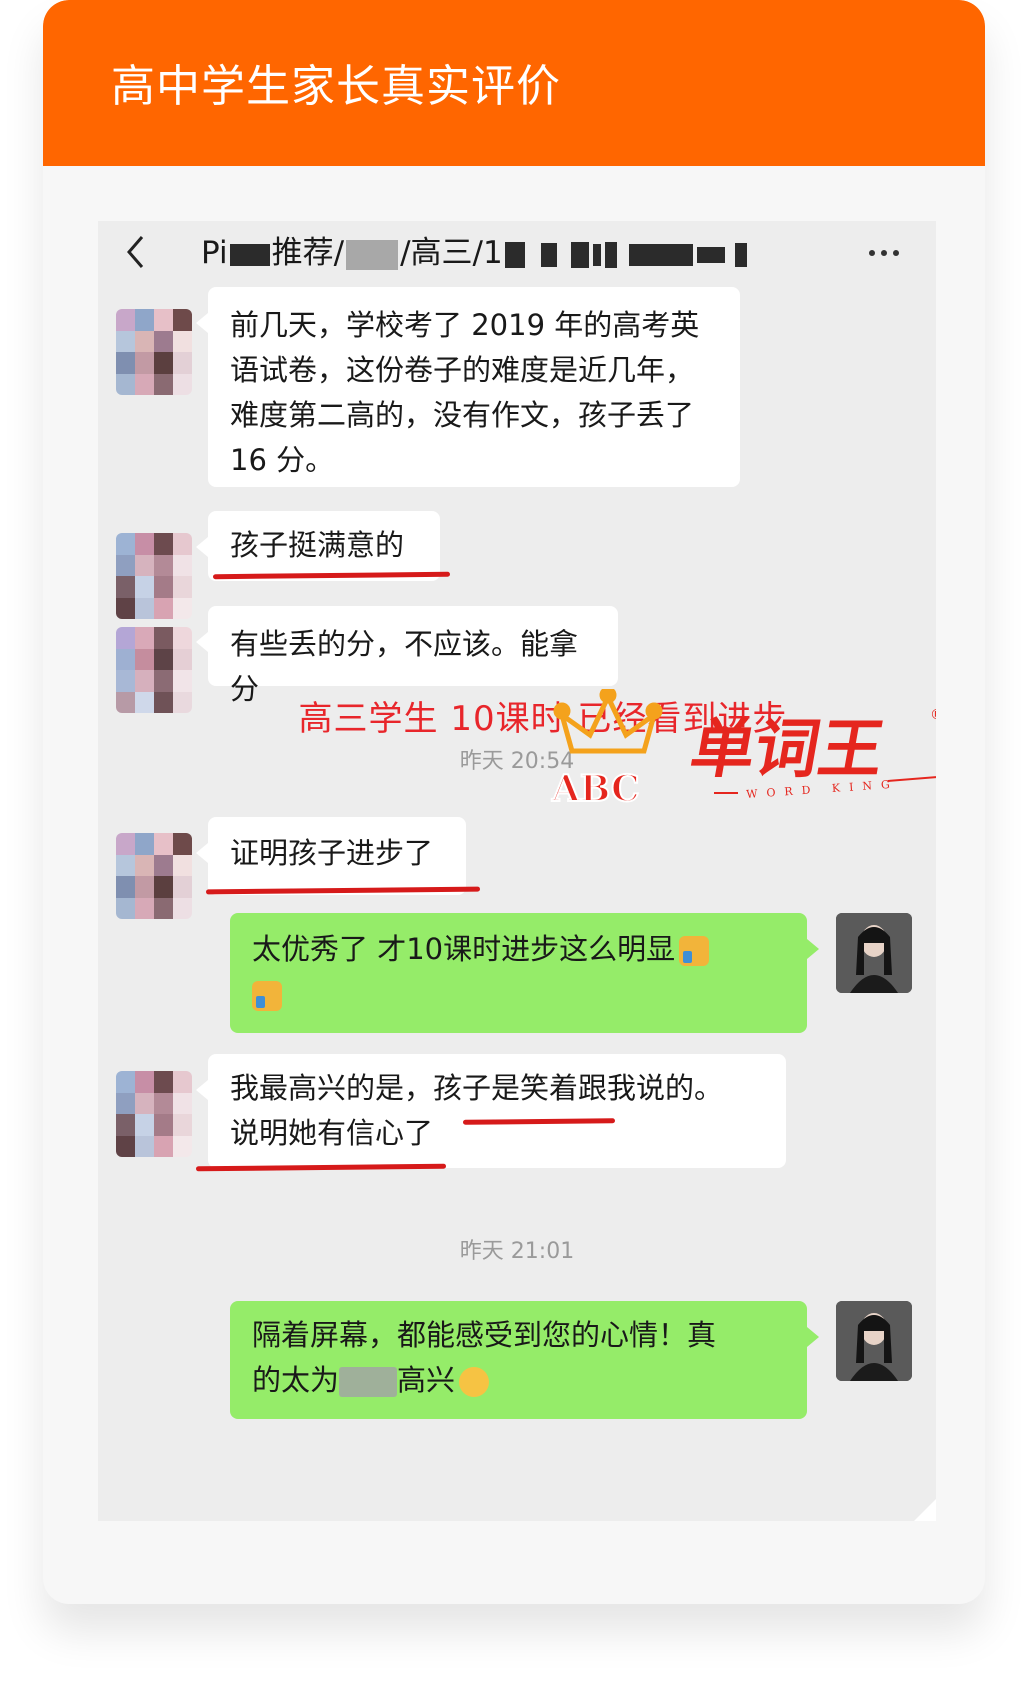 Image resolution: width=1028 pixels, height=1688 pixels. Describe the element at coordinates (451, 253) in the screenshot. I see `chat-title-part2: /高三/1` at that location.